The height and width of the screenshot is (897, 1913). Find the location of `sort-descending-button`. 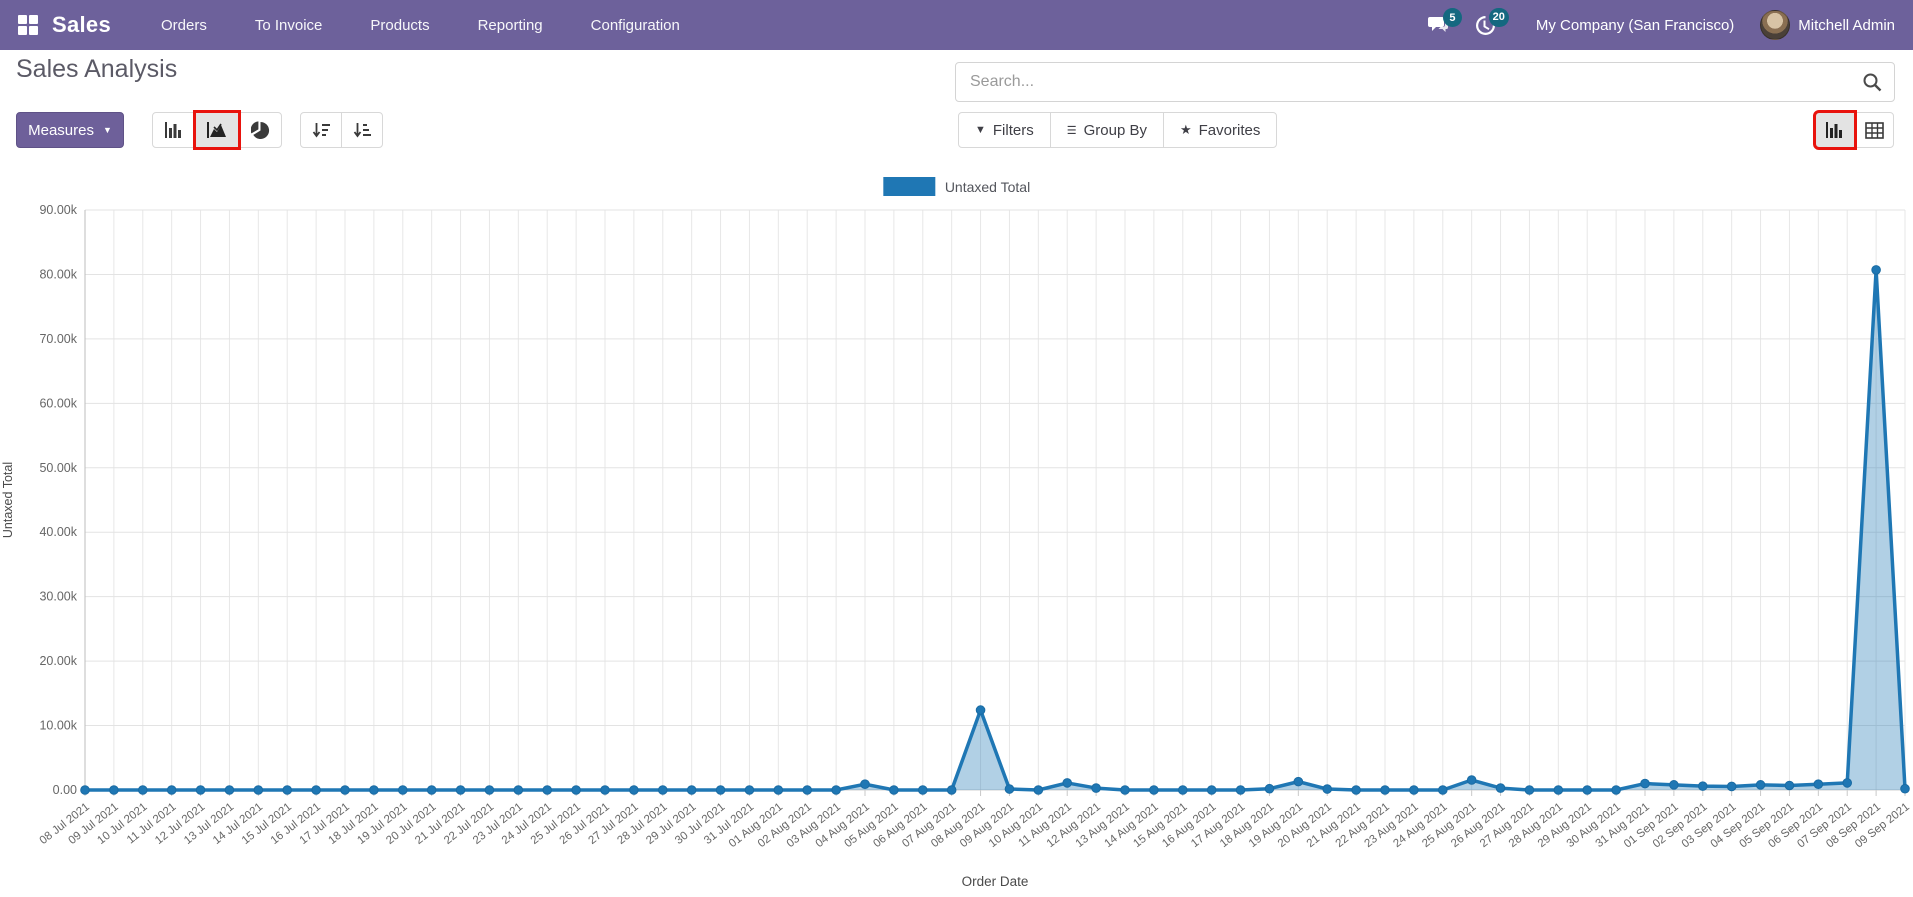

sort-descending-button is located at coordinates (321, 130).